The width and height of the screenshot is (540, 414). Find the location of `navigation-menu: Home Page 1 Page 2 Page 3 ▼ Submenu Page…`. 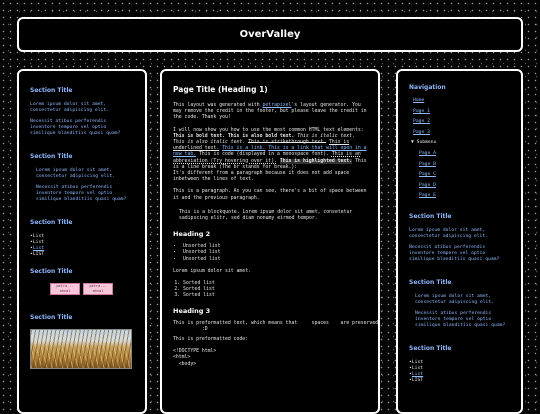

navigation-menu: Home Page 1 Page 2 Page 3 ▼ Submenu Page… is located at coordinates (459, 148).